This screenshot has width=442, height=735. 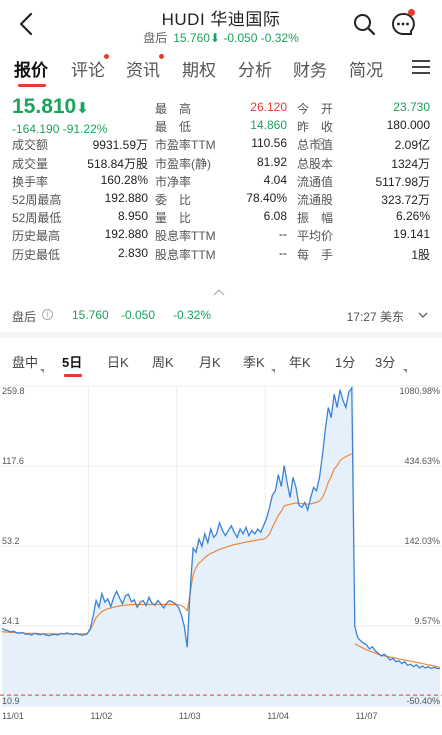 I want to click on tab-analysis: 分析, so click(x=255, y=68).